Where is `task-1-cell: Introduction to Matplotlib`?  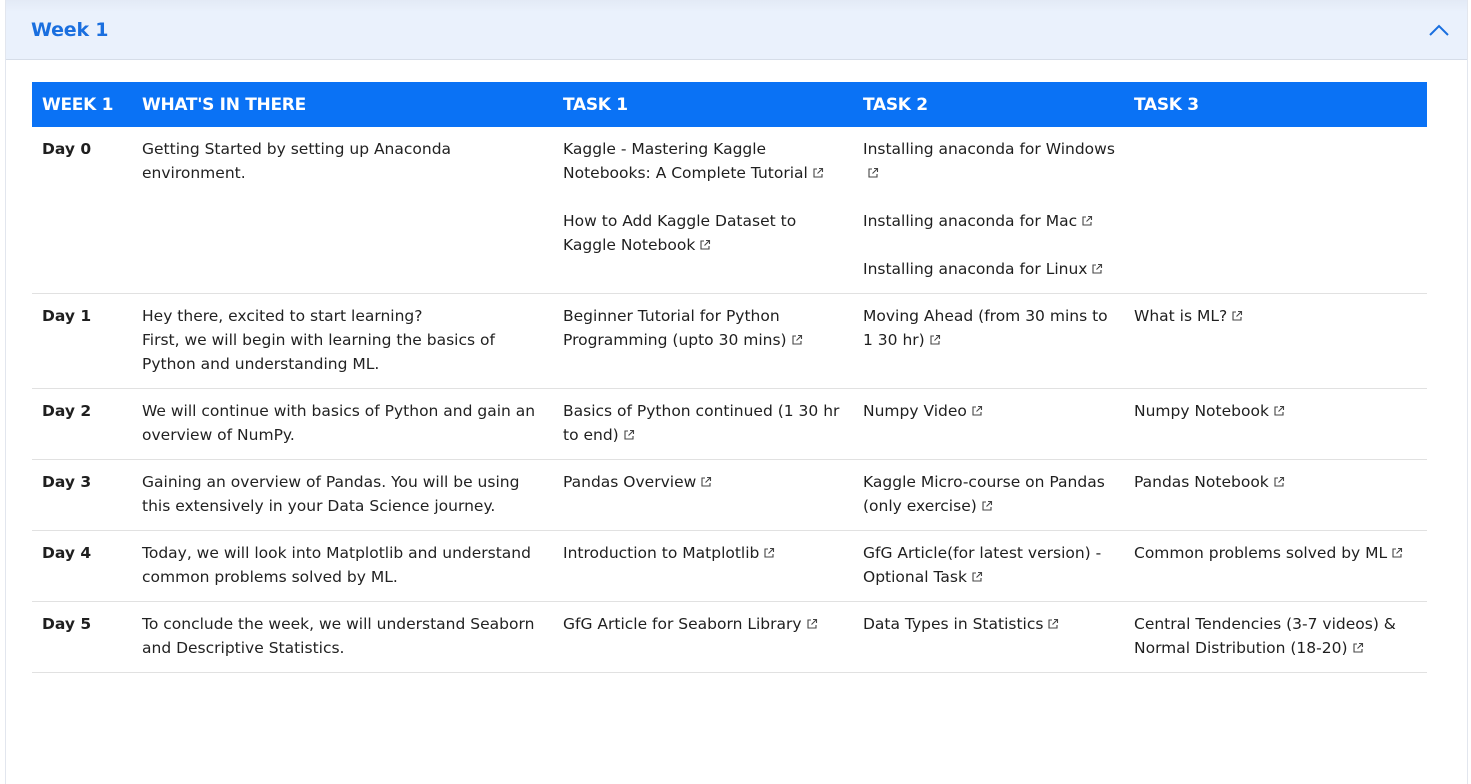
task-1-cell: Introduction to Matplotlib is located at coordinates (703, 566).